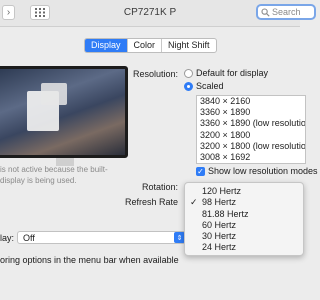 The height and width of the screenshot is (300, 320). Describe the element at coordinates (251, 146) in the screenshot. I see `list-item: 3200 × 1800 (low resolution)` at that location.